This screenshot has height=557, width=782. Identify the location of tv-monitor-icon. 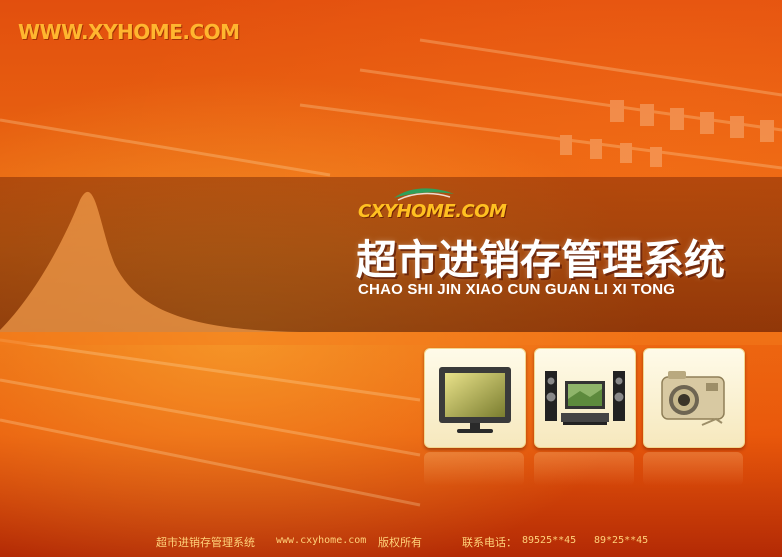
(475, 400).